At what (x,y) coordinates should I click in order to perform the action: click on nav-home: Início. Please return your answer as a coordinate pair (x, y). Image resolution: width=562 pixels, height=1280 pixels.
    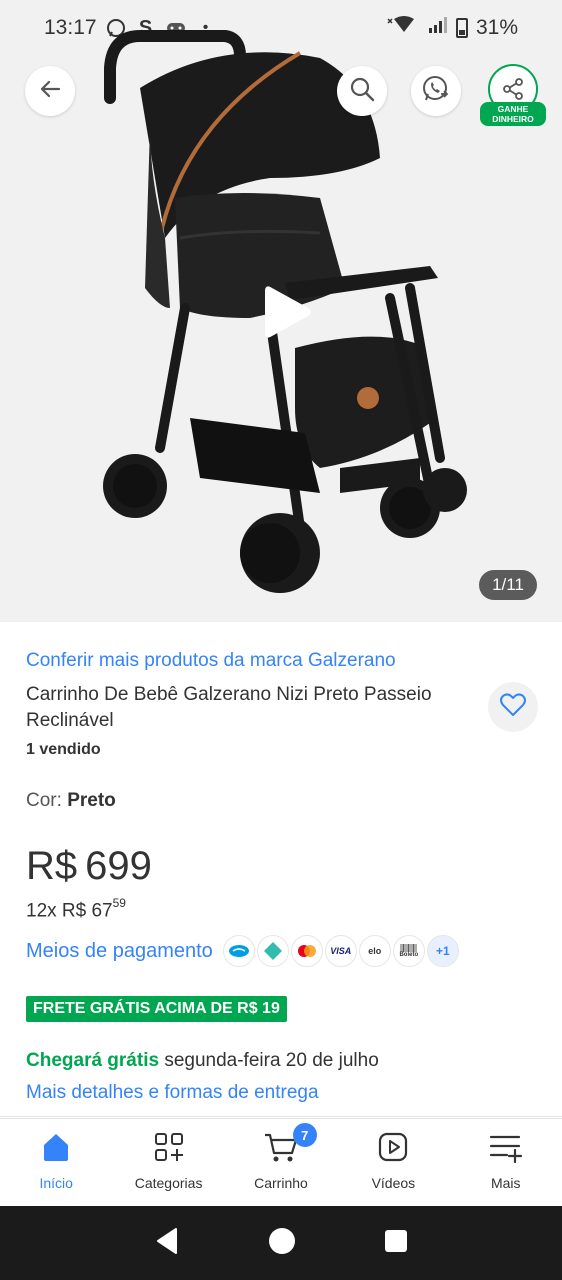
    Looking at the image, I should click on (56, 1162).